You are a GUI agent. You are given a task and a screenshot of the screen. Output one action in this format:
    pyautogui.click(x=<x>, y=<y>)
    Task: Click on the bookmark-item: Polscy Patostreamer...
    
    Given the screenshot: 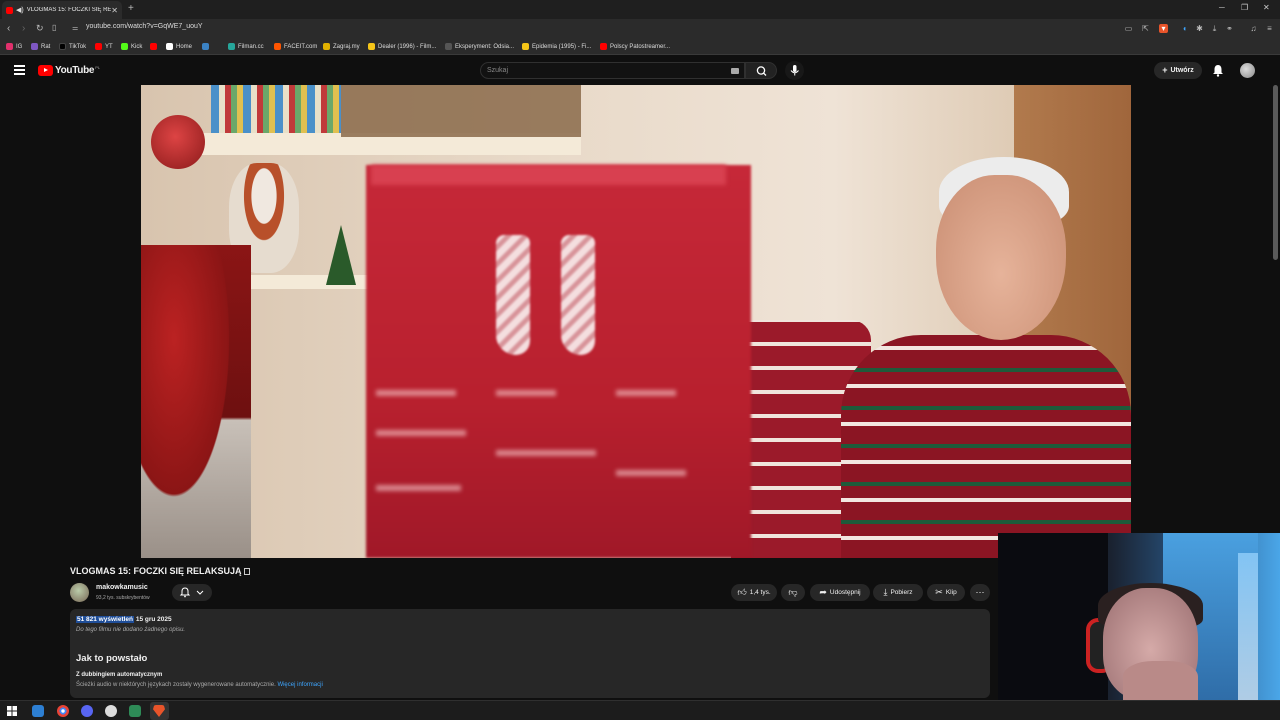 What is the action you would take?
    pyautogui.click(x=635, y=46)
    